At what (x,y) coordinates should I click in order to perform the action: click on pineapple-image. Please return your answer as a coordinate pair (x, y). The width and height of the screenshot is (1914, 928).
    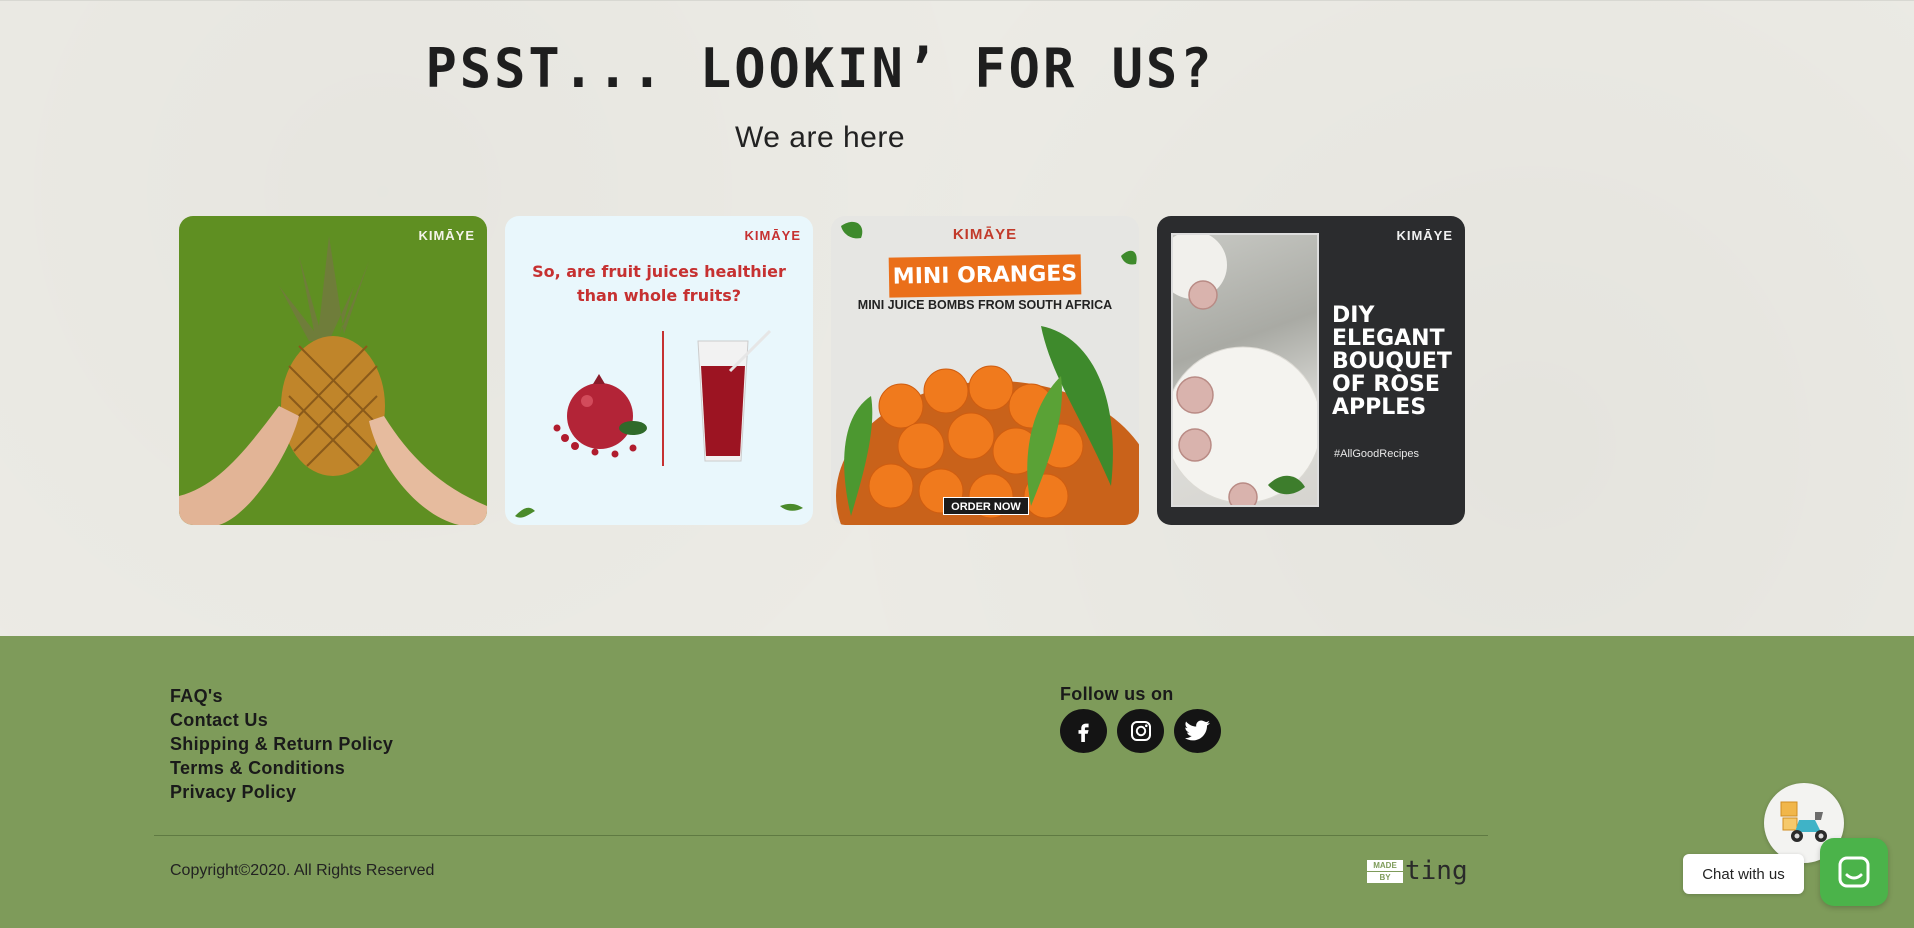
    Looking at the image, I should click on (333, 380).